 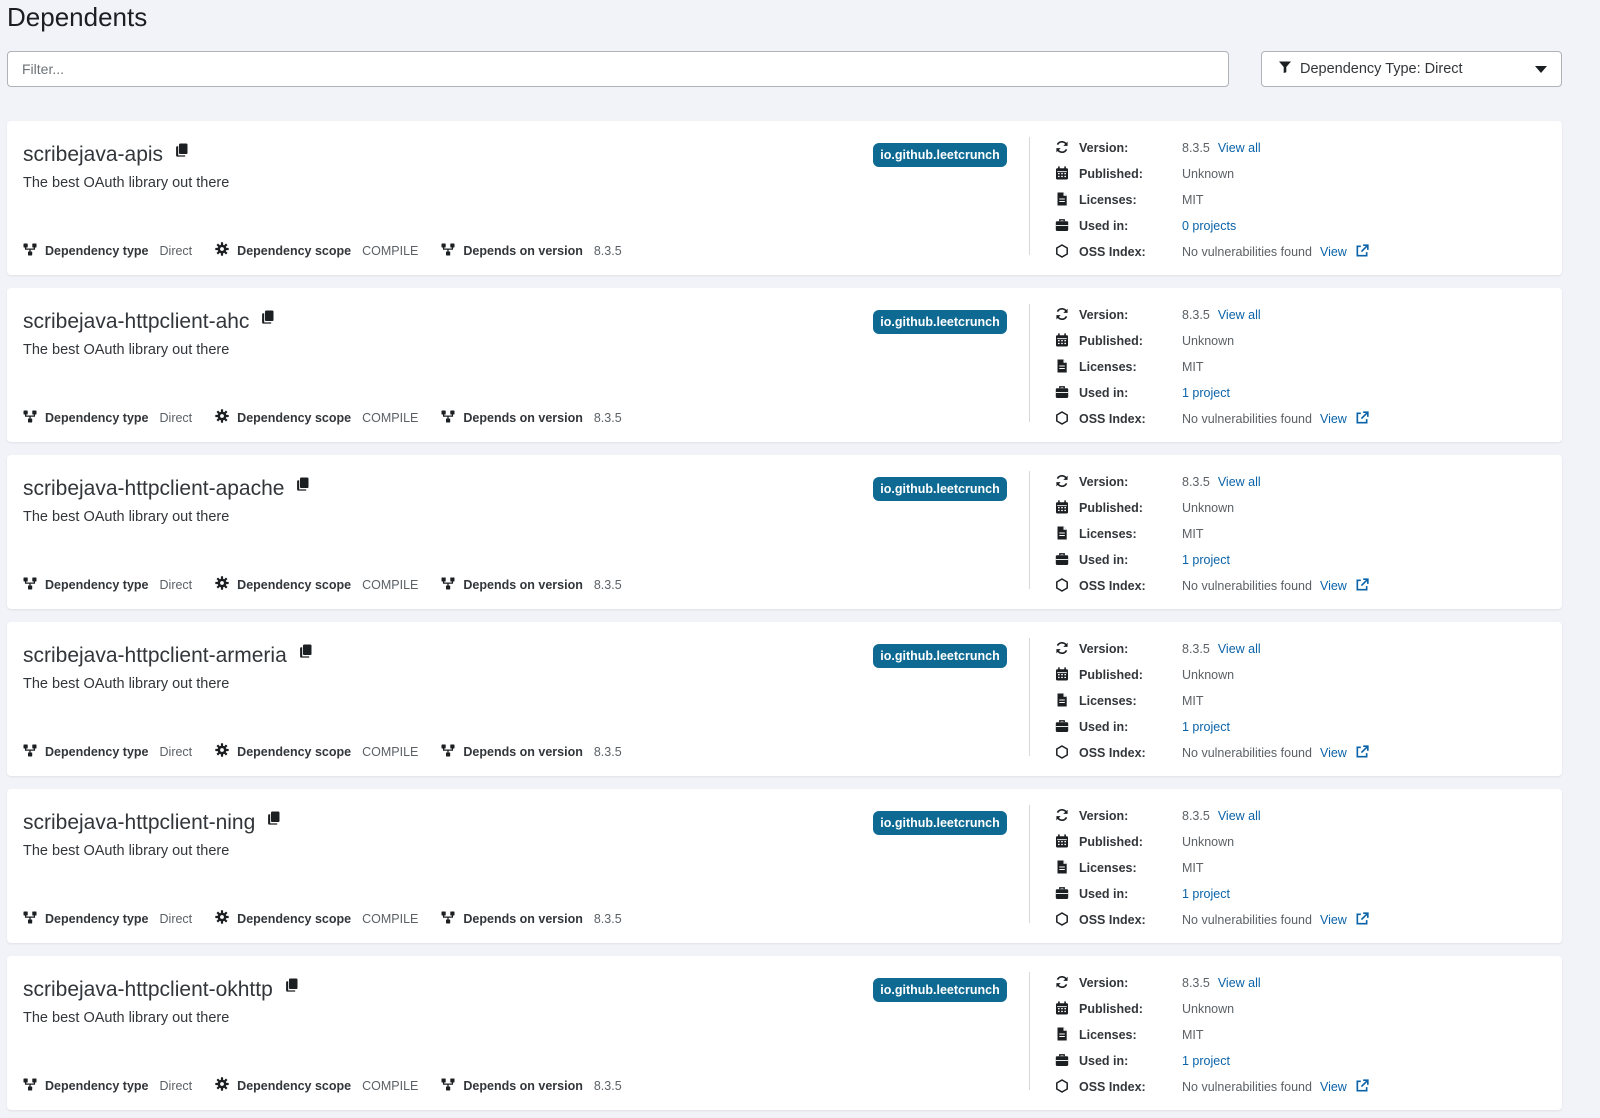 I want to click on dependency-type-value: Direct, so click(x=176, y=1085).